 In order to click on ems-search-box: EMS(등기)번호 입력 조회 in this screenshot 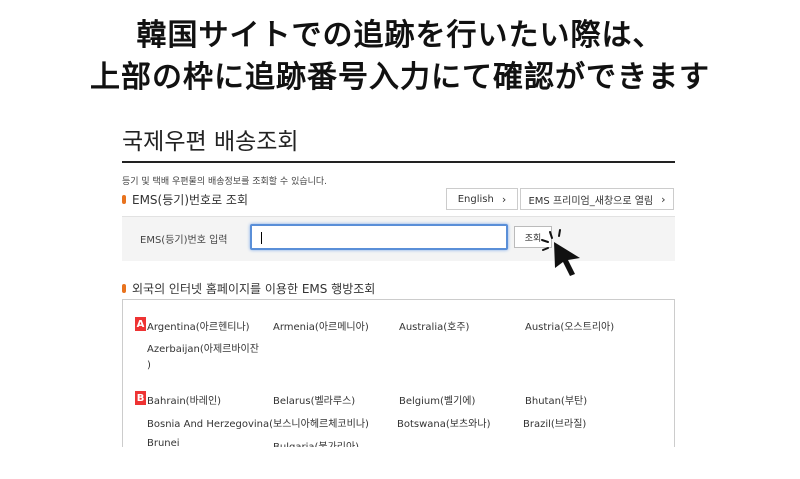, I will do `click(398, 238)`.